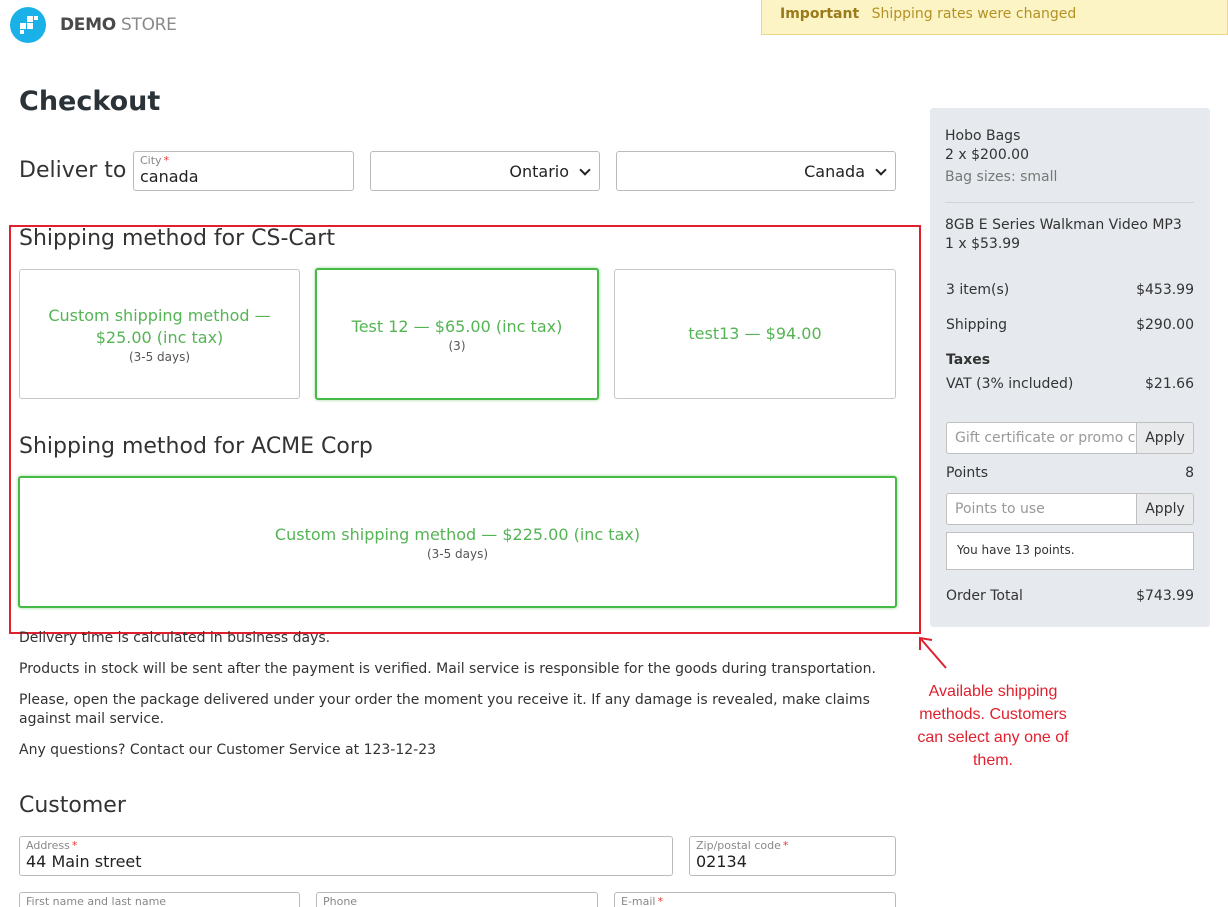  Describe the element at coordinates (987, 155) in the screenshot. I see `cart-item-qty: 2 x $200.00` at that location.